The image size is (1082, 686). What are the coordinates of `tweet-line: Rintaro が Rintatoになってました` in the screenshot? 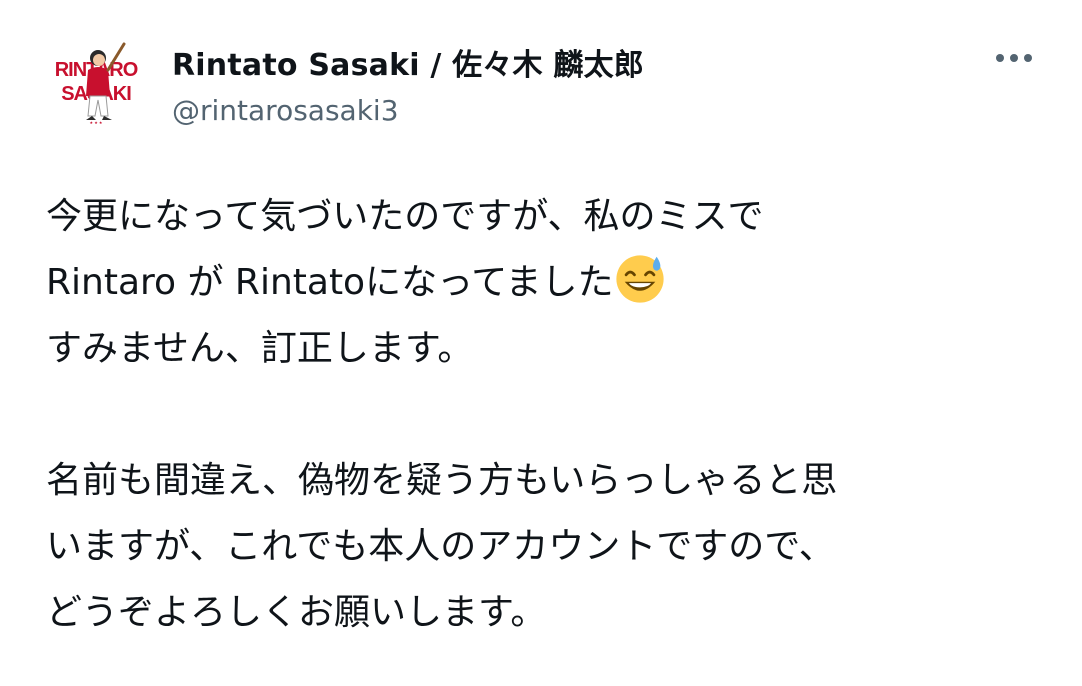 It's located at (546, 283).